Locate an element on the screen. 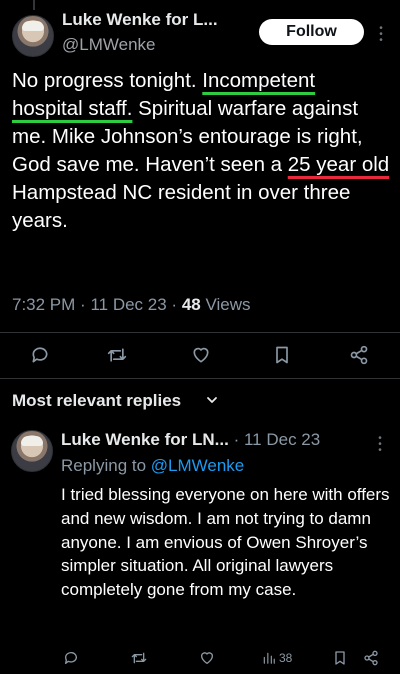 The image size is (400, 674). like-button is located at coordinates (201, 355).